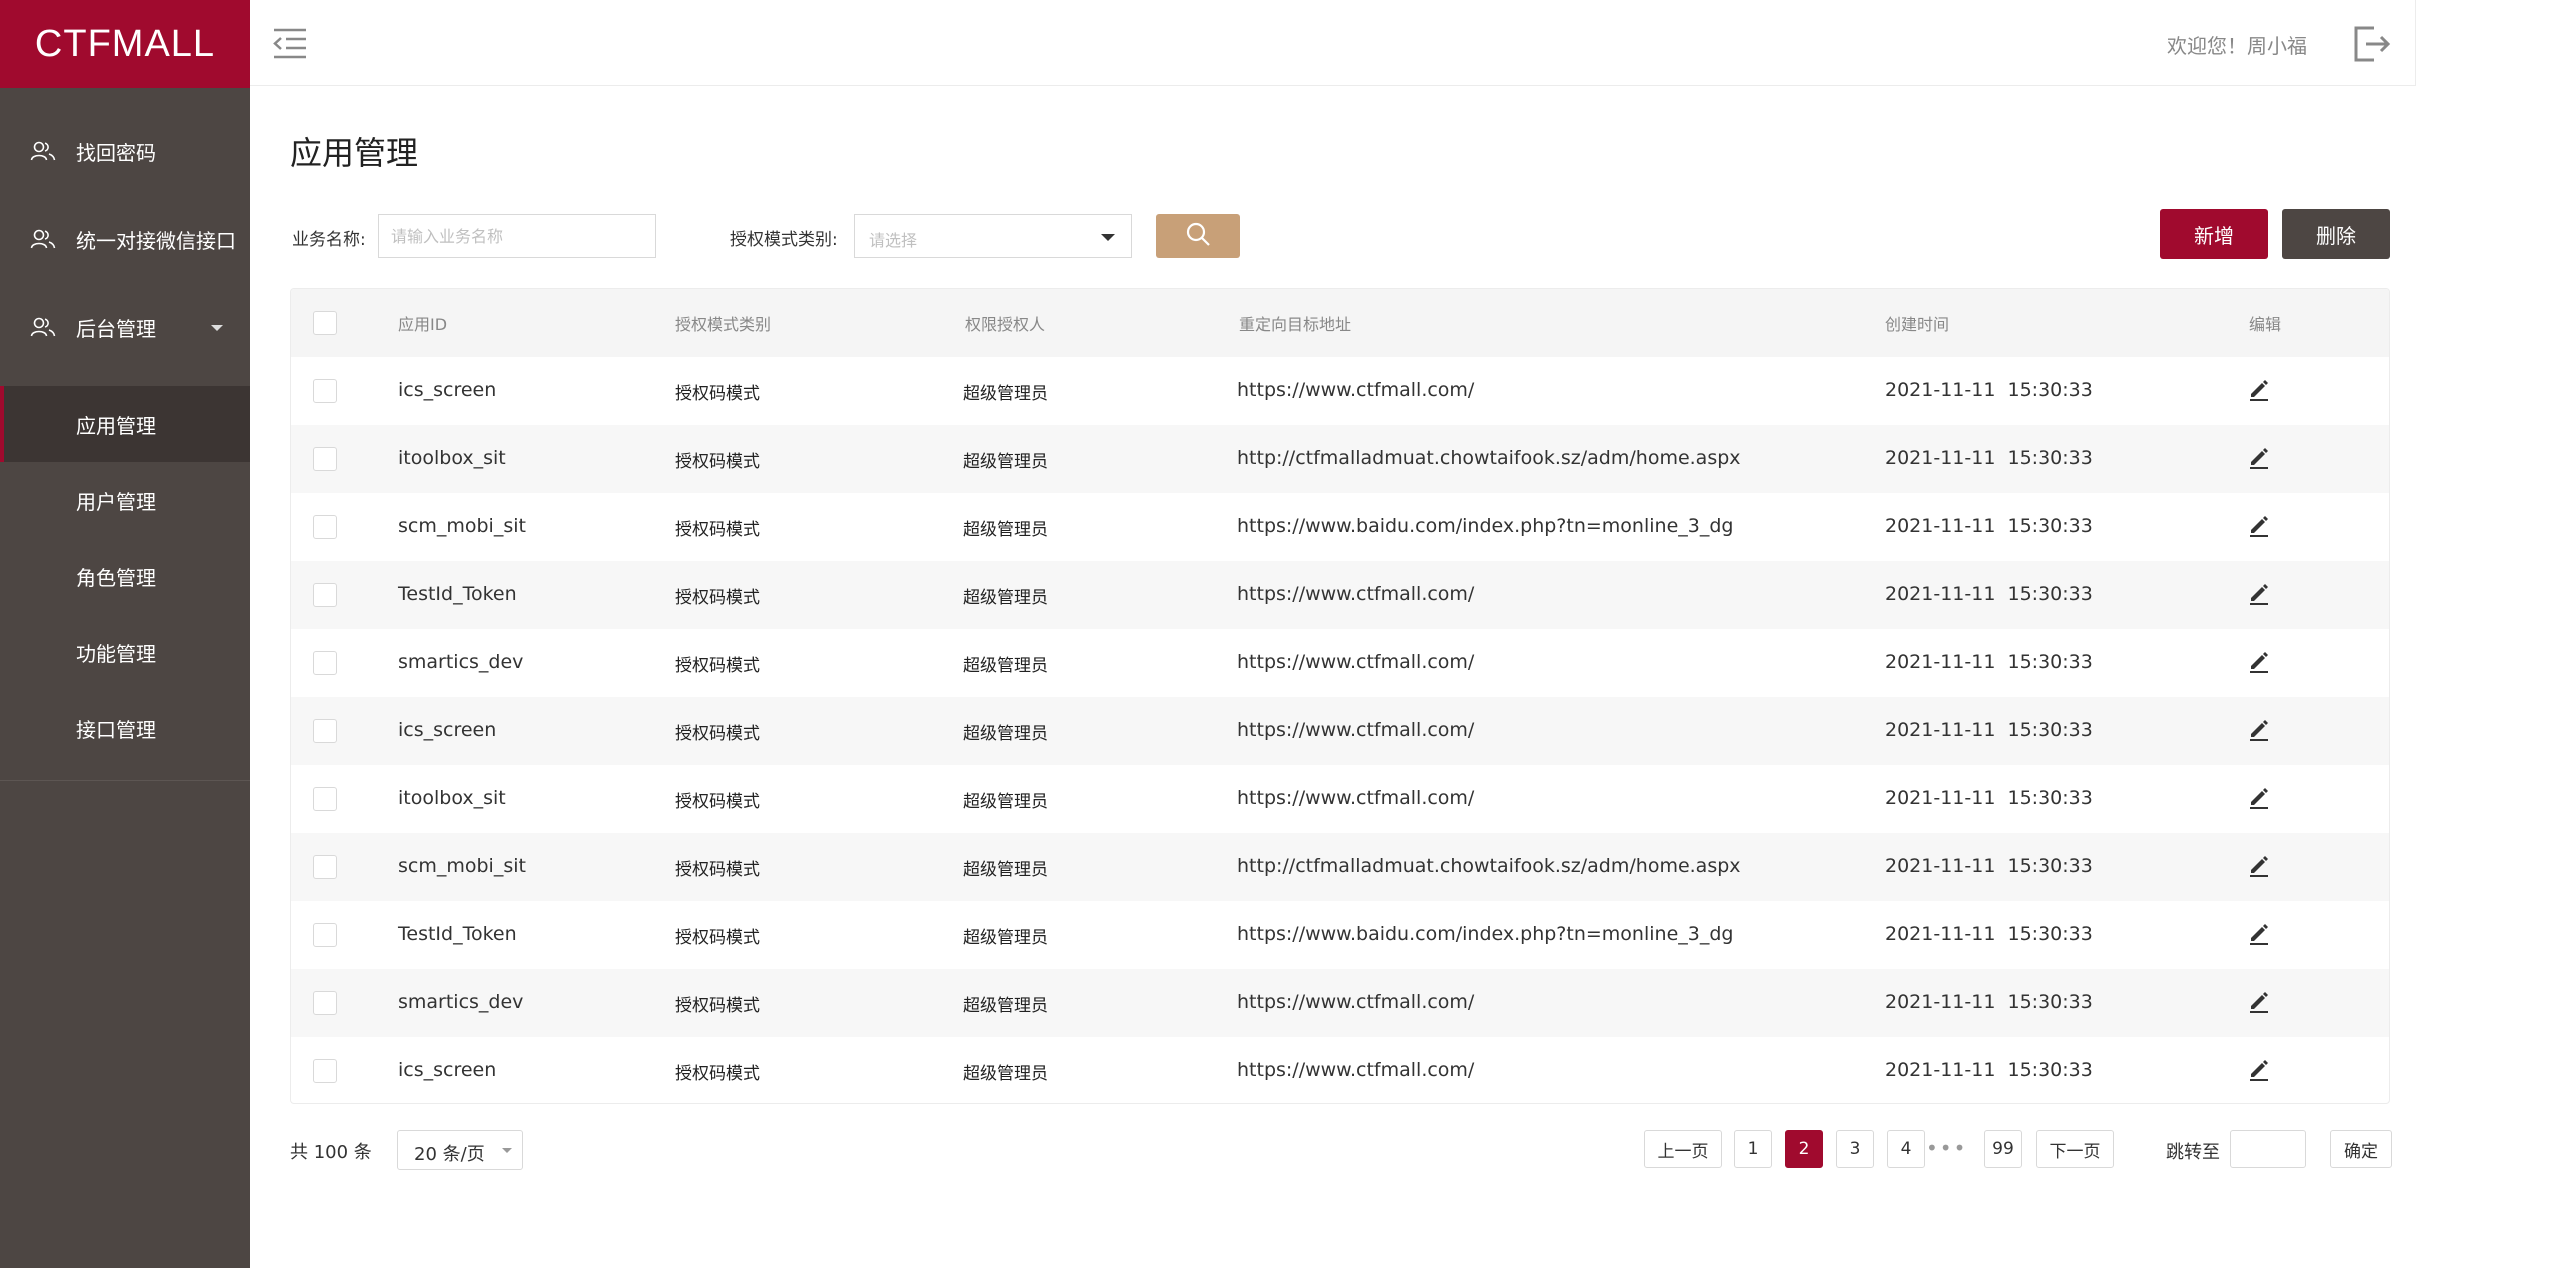 The width and height of the screenshot is (2556, 1268). I want to click on goto-page-input, so click(2268, 1149).